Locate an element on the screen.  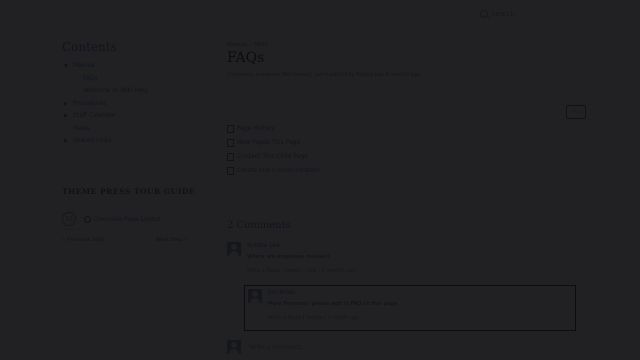
previous-step-link: « Previous Step is located at coordinates (83, 240).